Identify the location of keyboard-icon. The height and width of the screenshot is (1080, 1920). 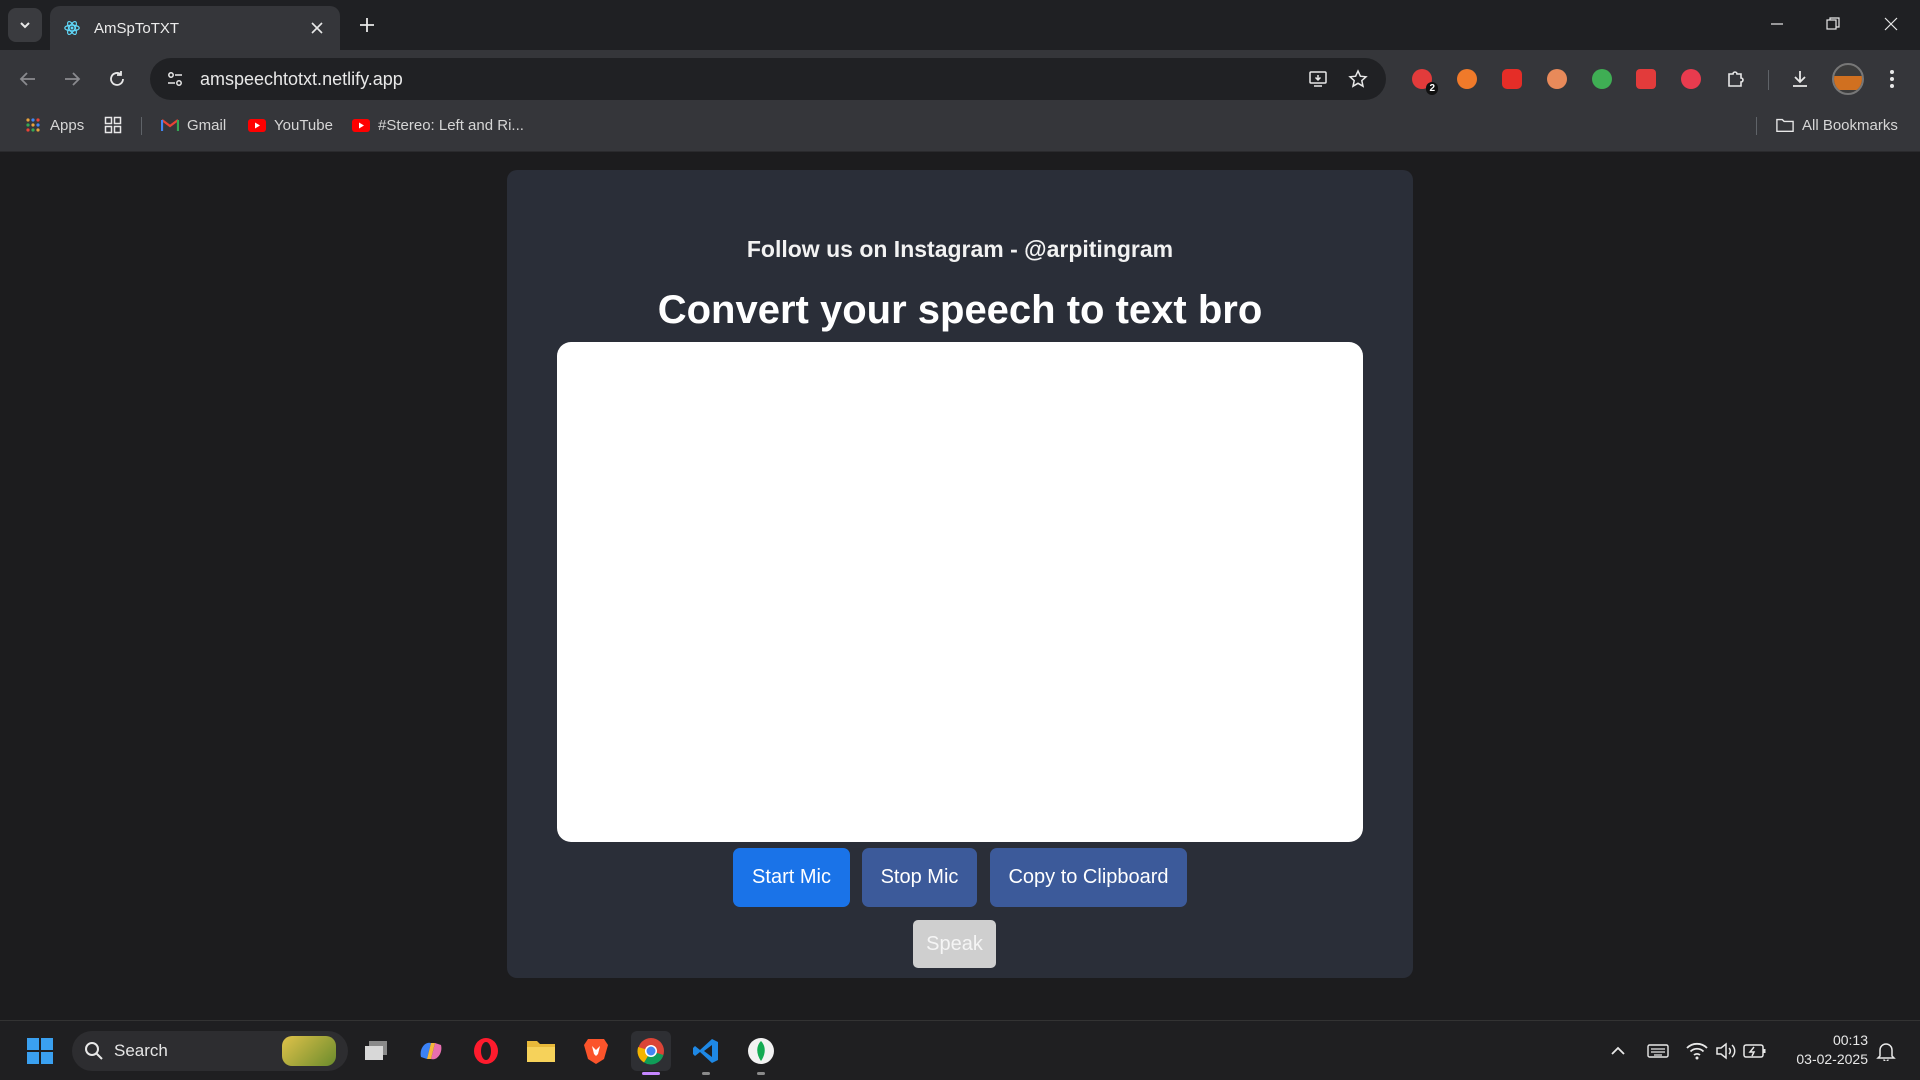
(1658, 1051).